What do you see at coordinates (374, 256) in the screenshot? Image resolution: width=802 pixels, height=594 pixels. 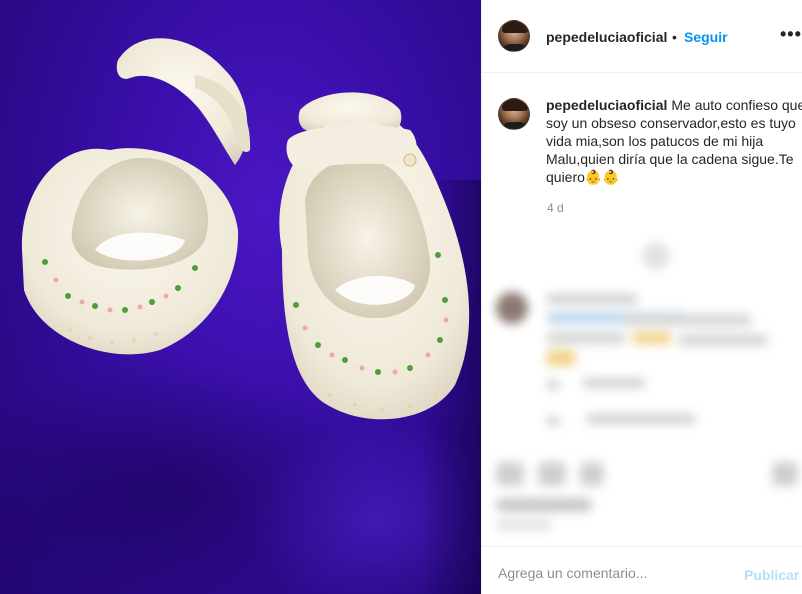 I see `right-bootie` at bounding box center [374, 256].